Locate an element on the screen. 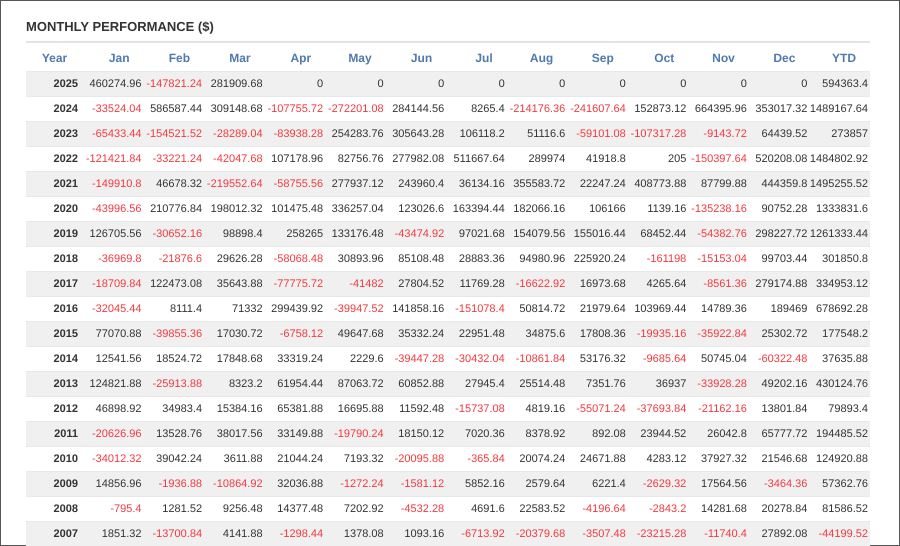 This screenshot has height=546, width=900. year-cell: 2008 is located at coordinates (54, 509).